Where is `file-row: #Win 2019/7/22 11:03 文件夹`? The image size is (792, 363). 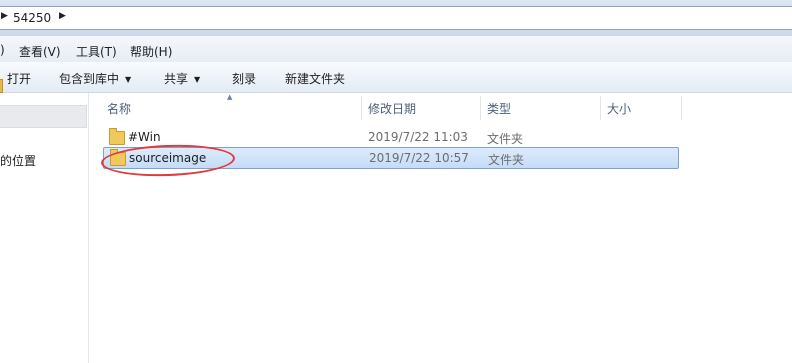
file-row: #Win 2019/7/22 11:03 文件夹 is located at coordinates (390, 137).